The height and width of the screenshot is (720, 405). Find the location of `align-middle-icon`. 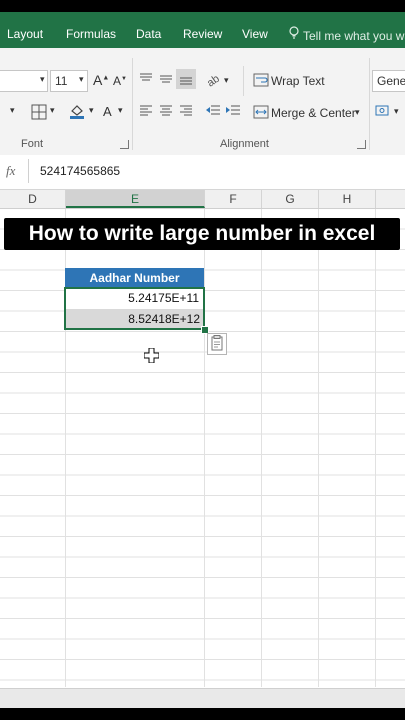

align-middle-icon is located at coordinates (166, 79).